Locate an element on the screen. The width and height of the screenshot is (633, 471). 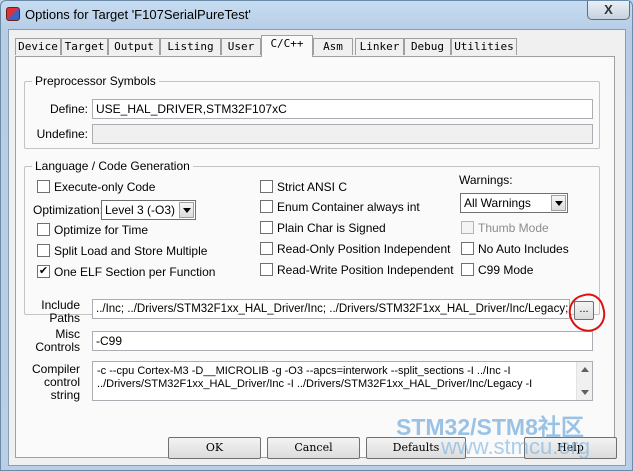
execute-only-checkbox is located at coordinates (43, 186).